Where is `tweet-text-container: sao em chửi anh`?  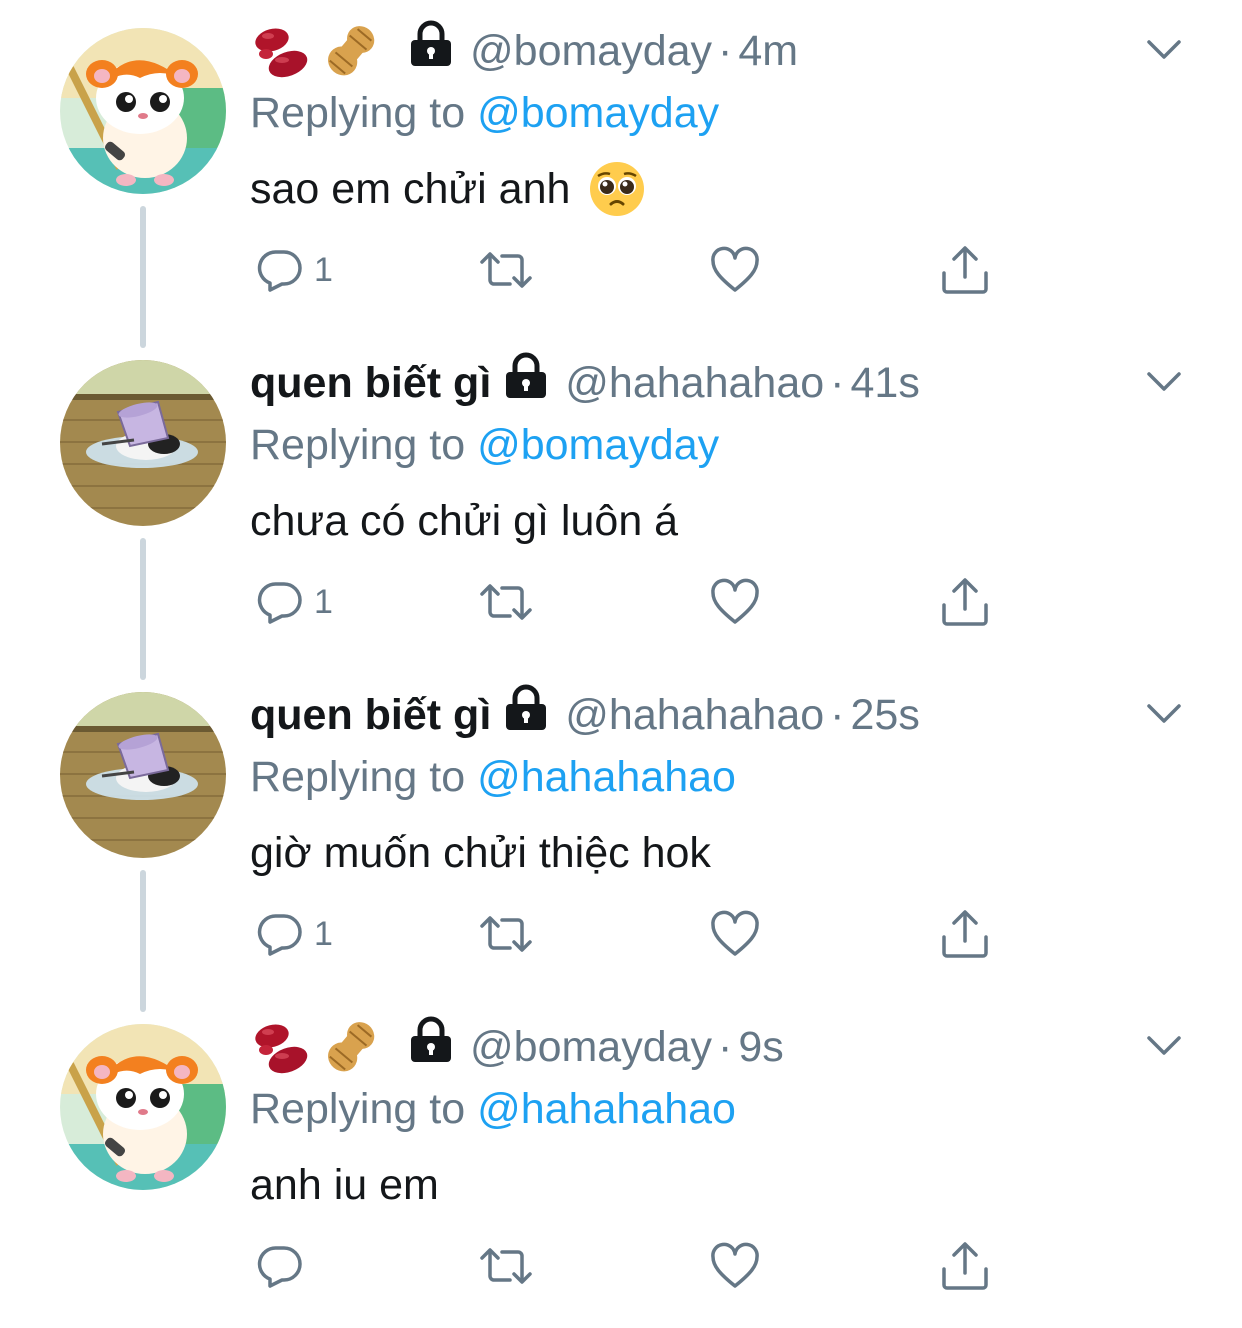 tweet-text-container: sao em chửi anh is located at coordinates (448, 189).